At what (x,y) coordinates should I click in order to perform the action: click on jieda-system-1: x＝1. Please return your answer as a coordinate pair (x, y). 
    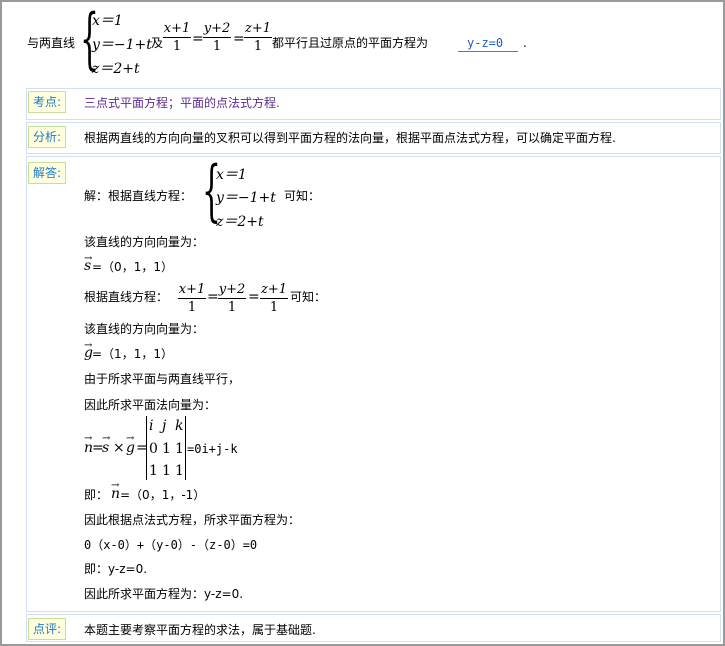
    Looking at the image, I should click on (231, 175).